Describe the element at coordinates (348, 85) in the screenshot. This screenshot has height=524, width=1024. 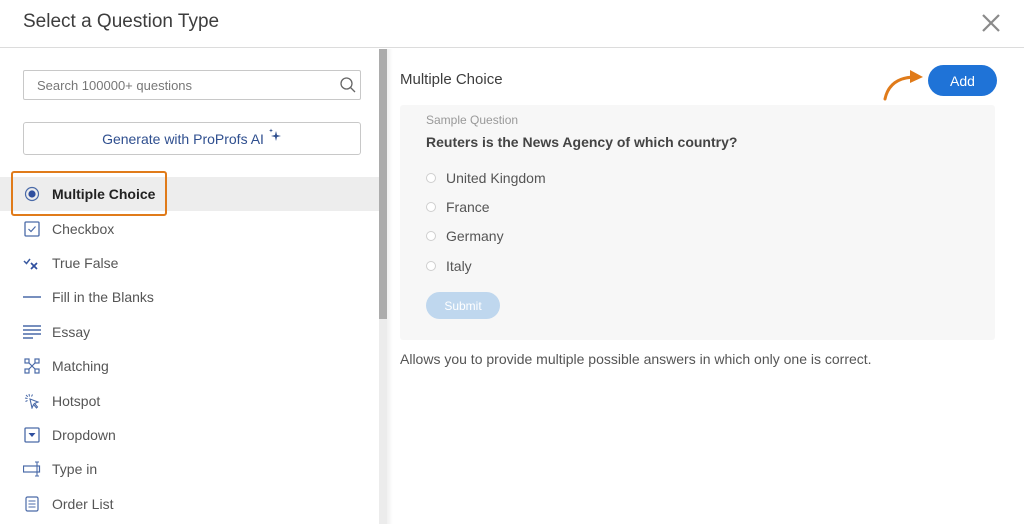
I see `search-icon` at that location.